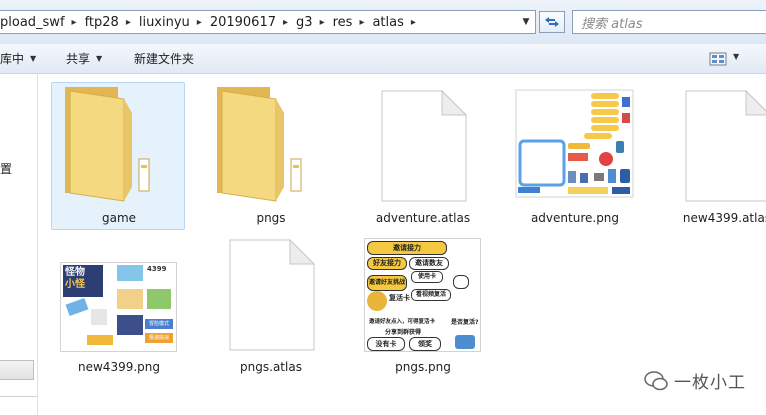 The height and width of the screenshot is (415, 766). I want to click on command-bar: 库中 ▼ 共享 ▼ 新建文件夹 ▼, so click(383, 59).